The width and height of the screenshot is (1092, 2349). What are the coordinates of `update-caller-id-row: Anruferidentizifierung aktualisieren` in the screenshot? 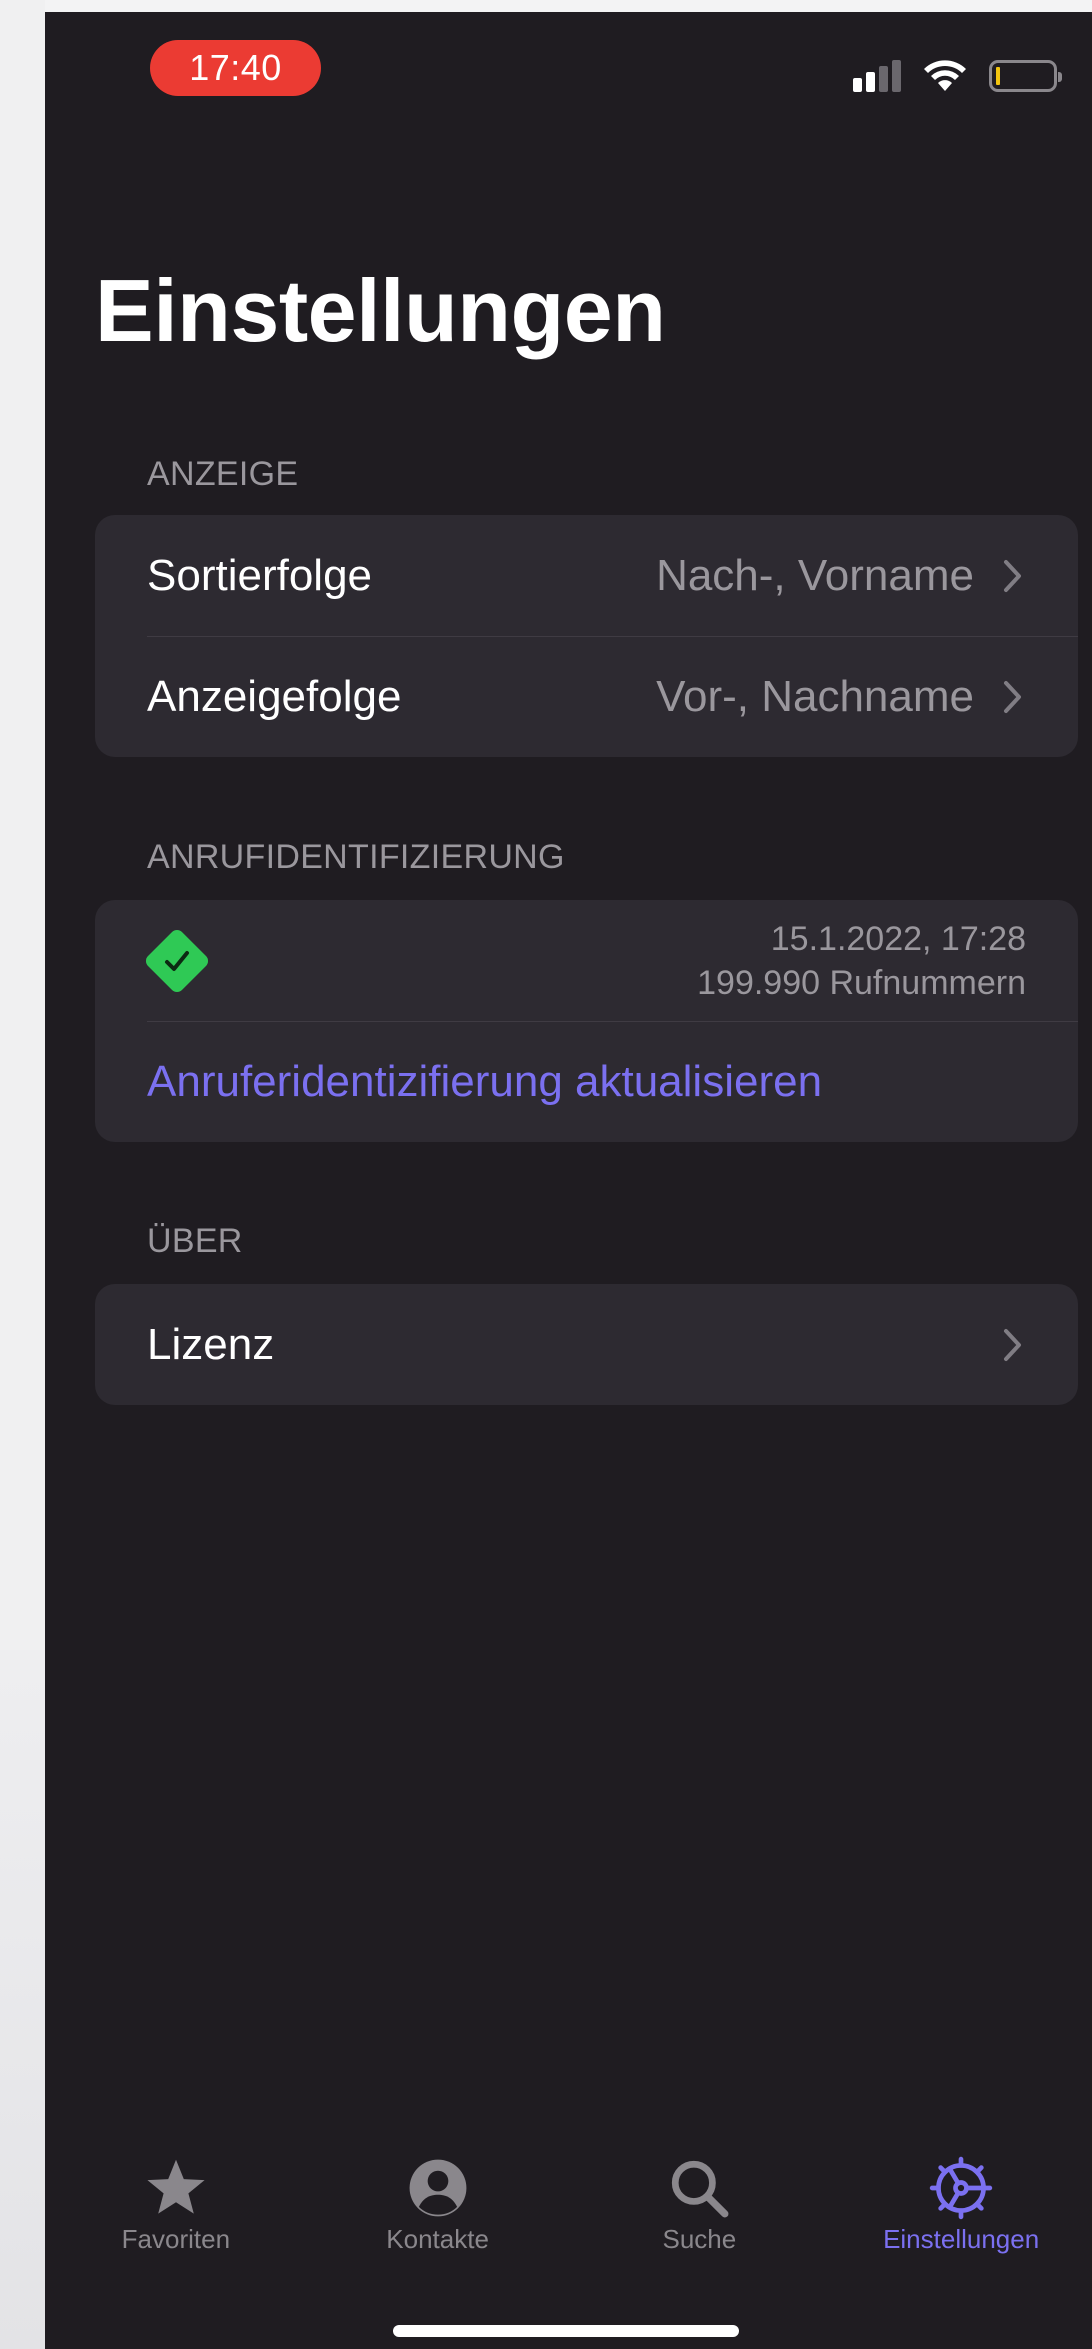 It's located at (586, 1081).